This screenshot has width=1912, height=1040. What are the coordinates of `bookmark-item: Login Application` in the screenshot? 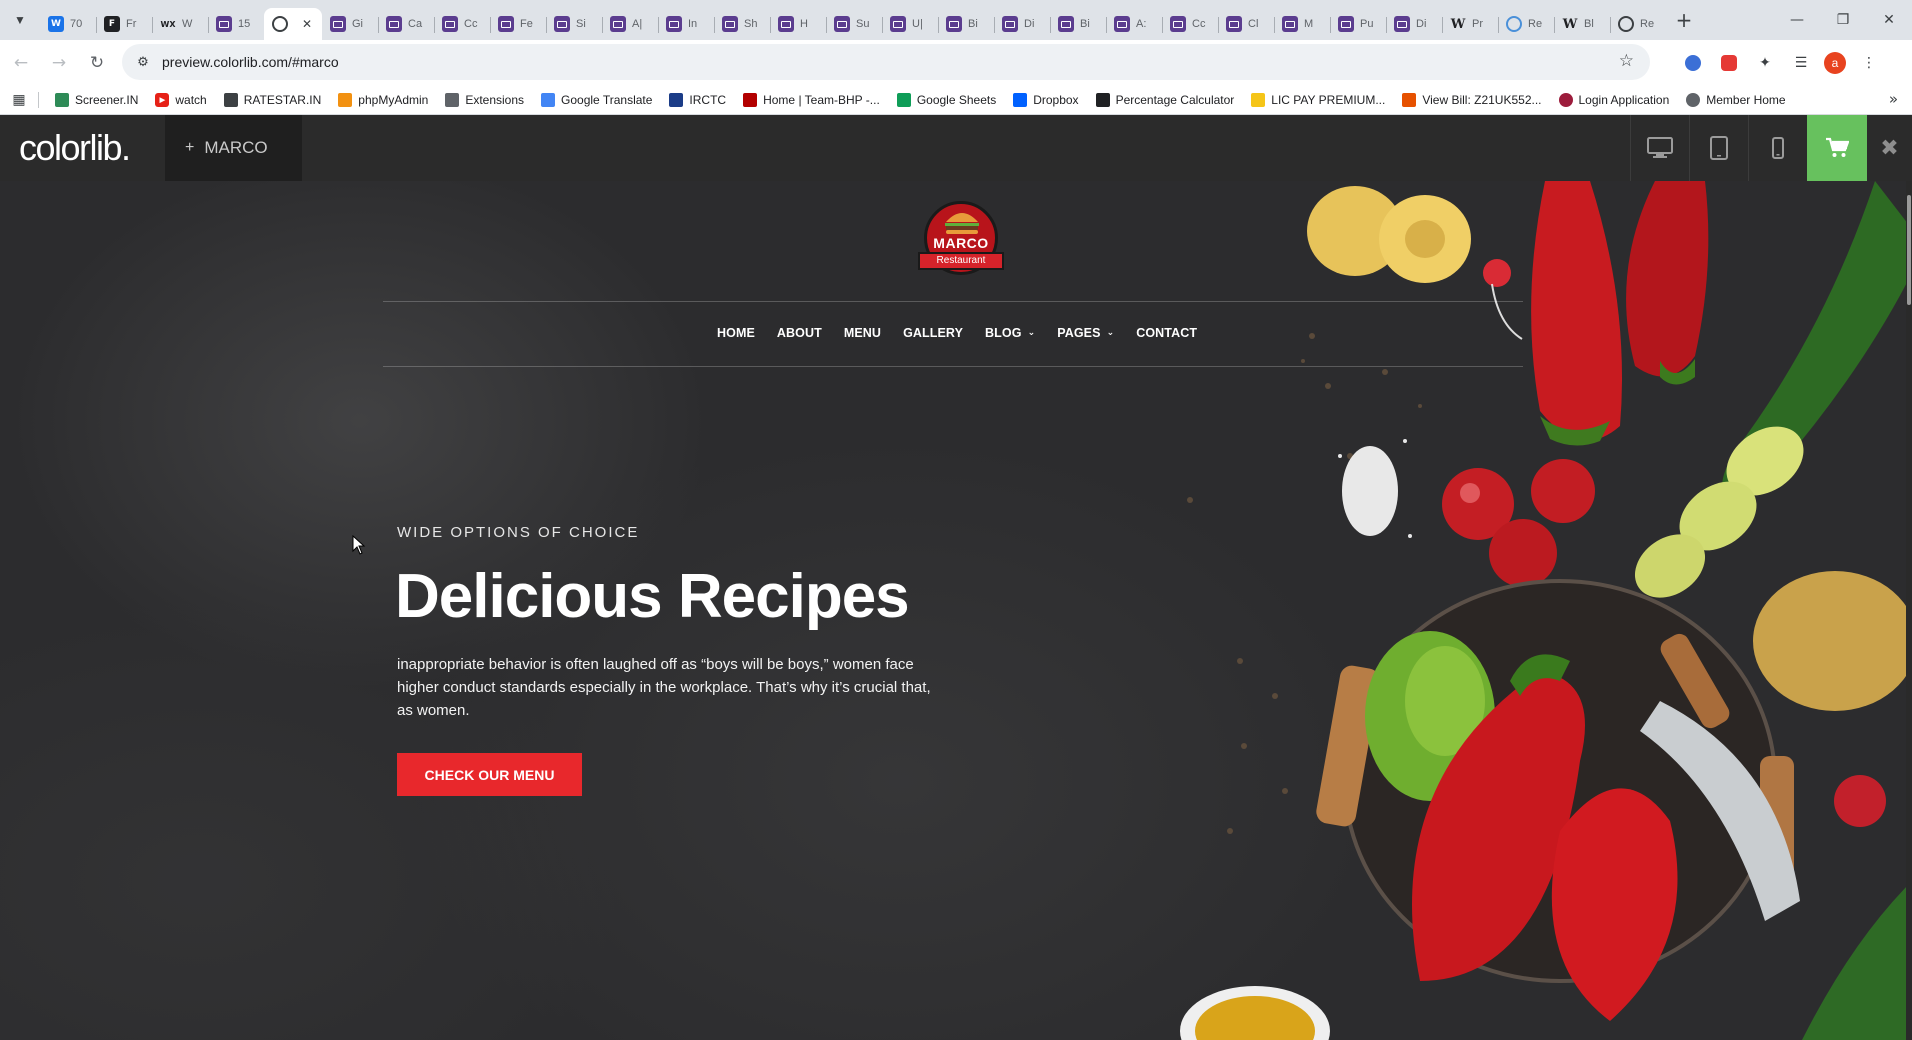 It's located at (1615, 100).